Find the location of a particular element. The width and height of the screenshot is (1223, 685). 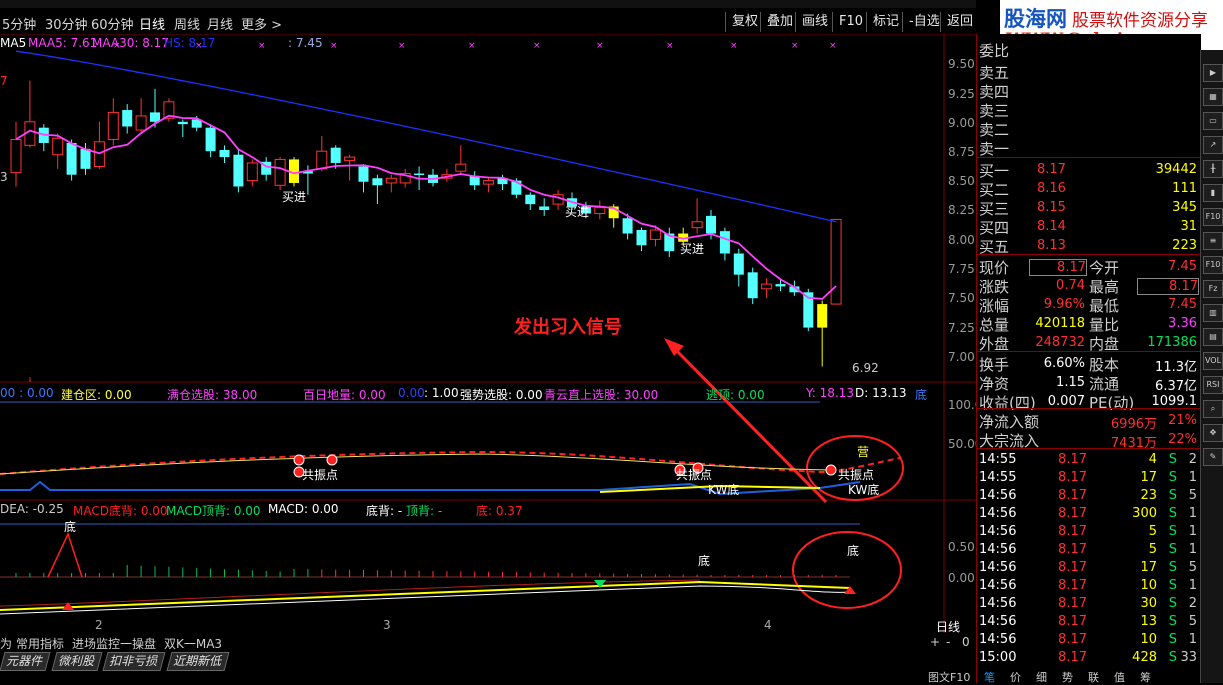

grid-icon: ▦ is located at coordinates (1213, 97).